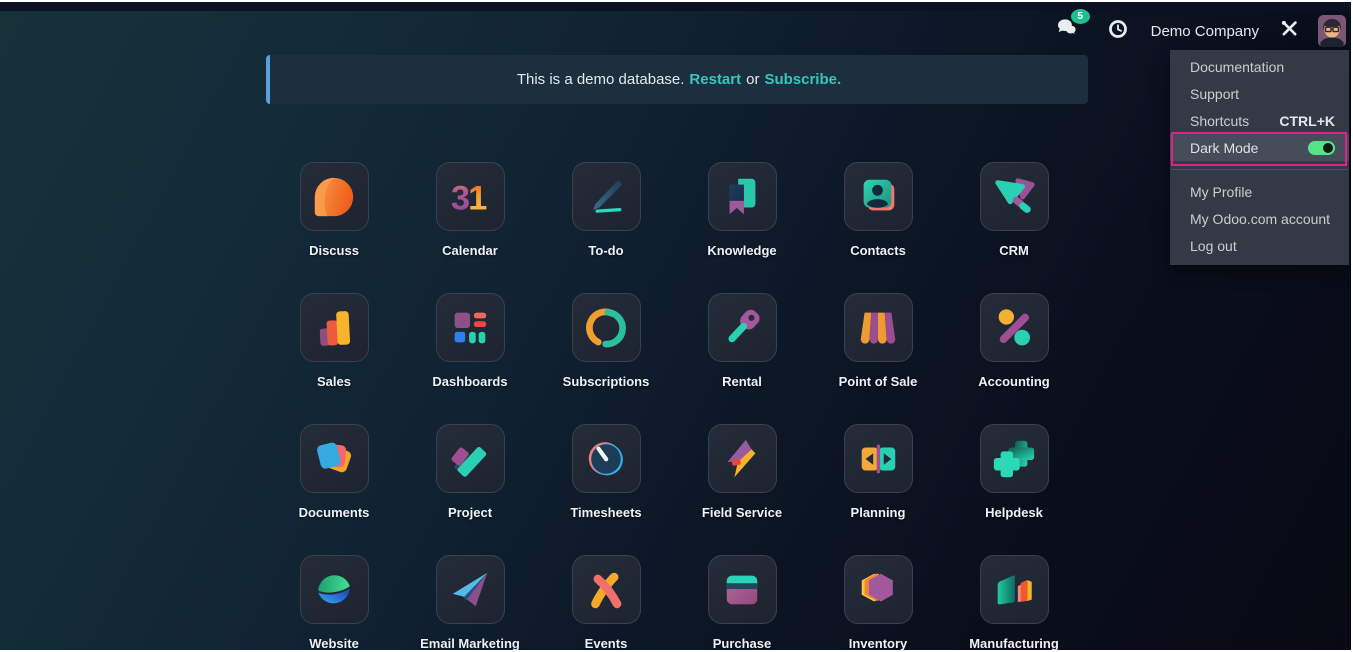 The width and height of the screenshot is (1353, 652). What do you see at coordinates (334, 512) in the screenshot?
I see `app-label-documents: Documents` at bounding box center [334, 512].